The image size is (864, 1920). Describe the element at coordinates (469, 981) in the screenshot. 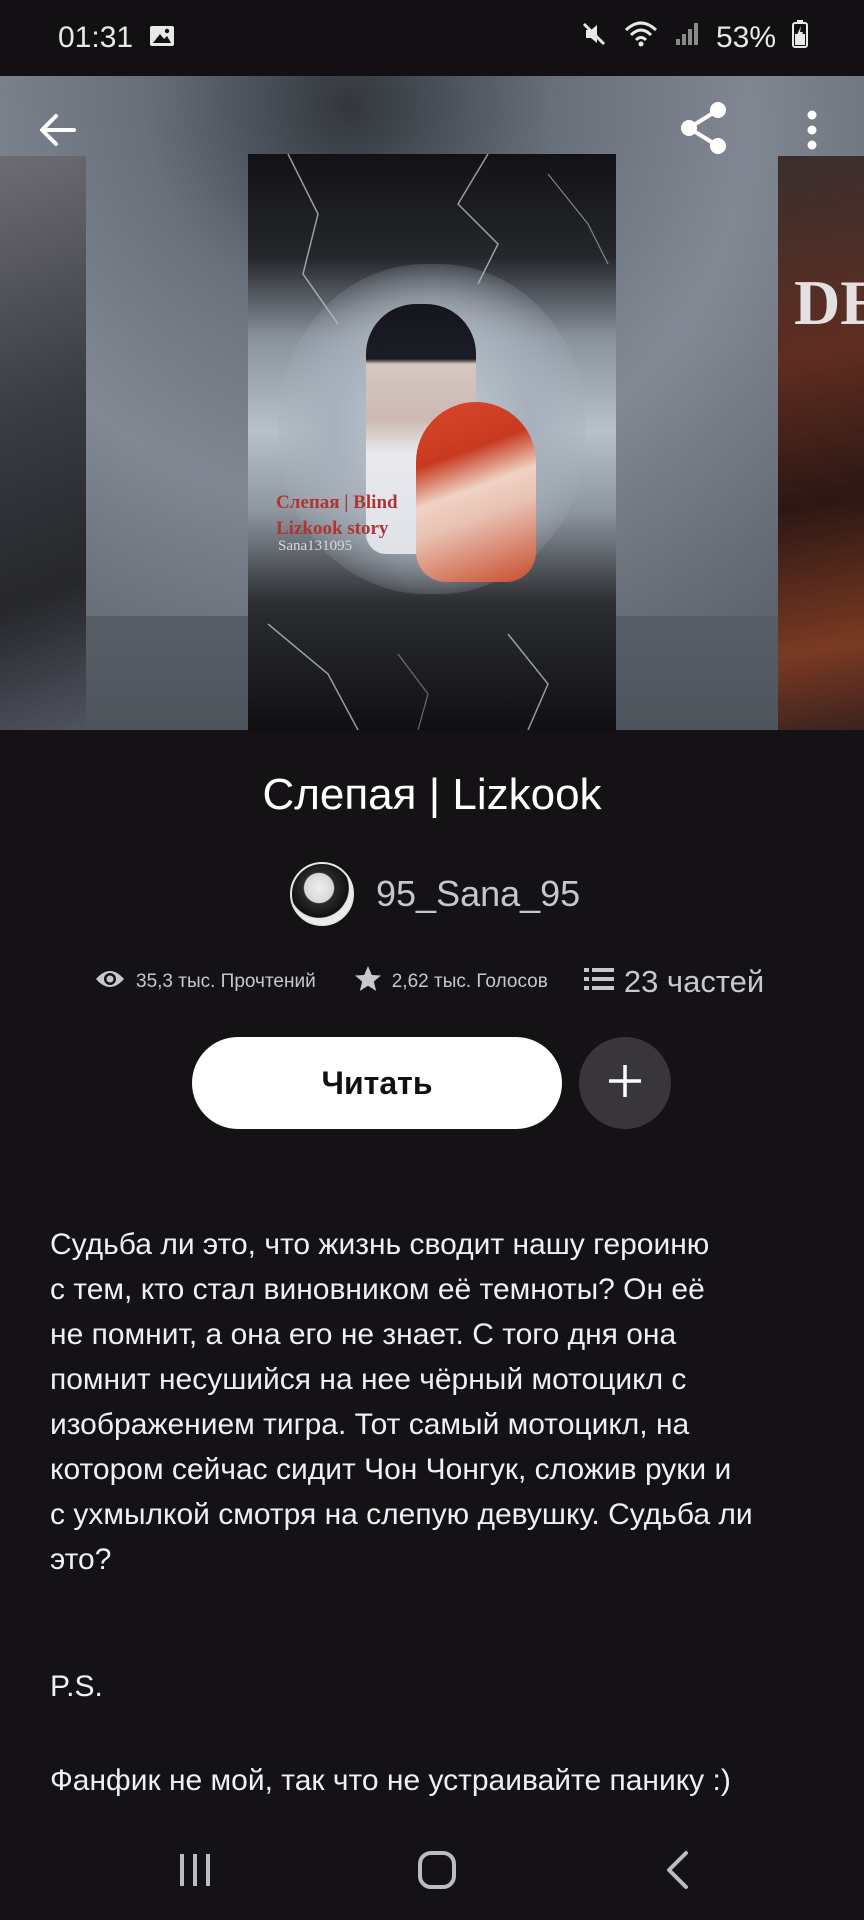

I see `votes-count: 2,62 тыс. Голосов` at that location.